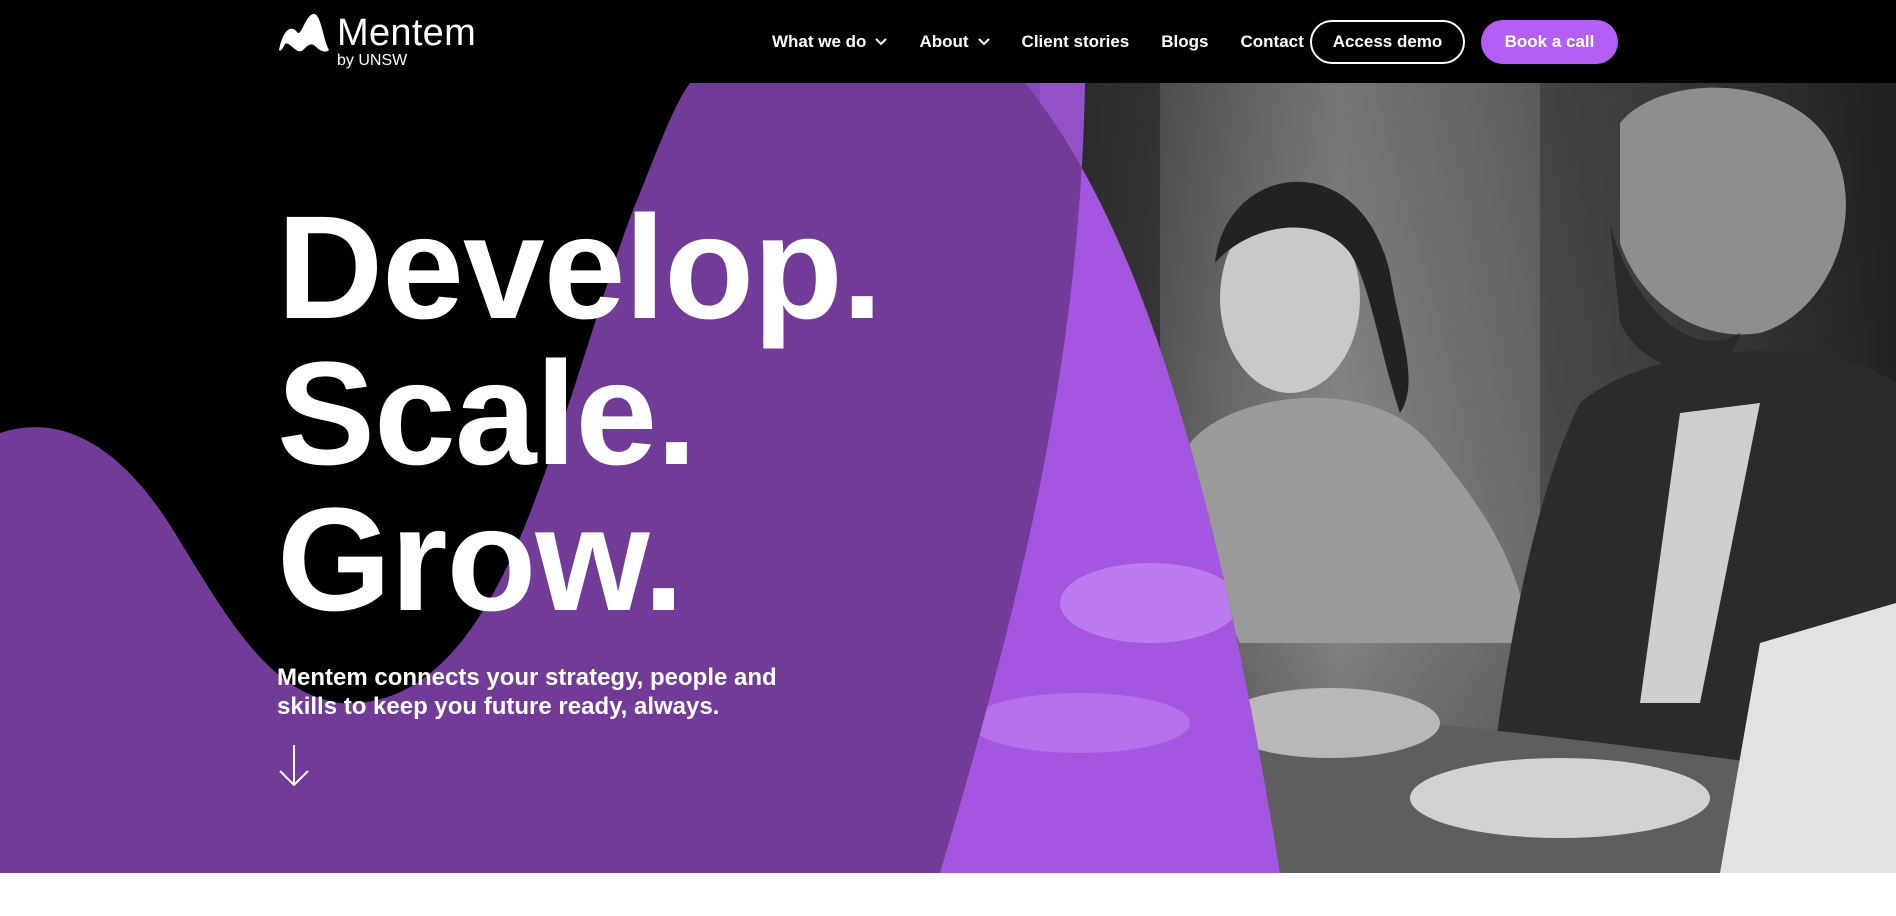  I want to click on mentem-wave-icon, so click(304, 32).